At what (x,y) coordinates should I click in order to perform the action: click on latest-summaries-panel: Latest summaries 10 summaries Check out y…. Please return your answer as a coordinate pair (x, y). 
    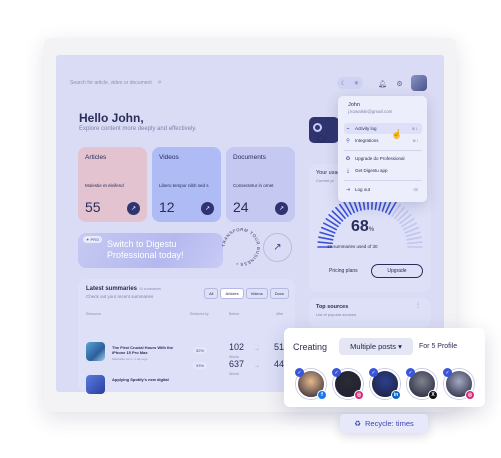
    Looking at the image, I should click on (186, 336).